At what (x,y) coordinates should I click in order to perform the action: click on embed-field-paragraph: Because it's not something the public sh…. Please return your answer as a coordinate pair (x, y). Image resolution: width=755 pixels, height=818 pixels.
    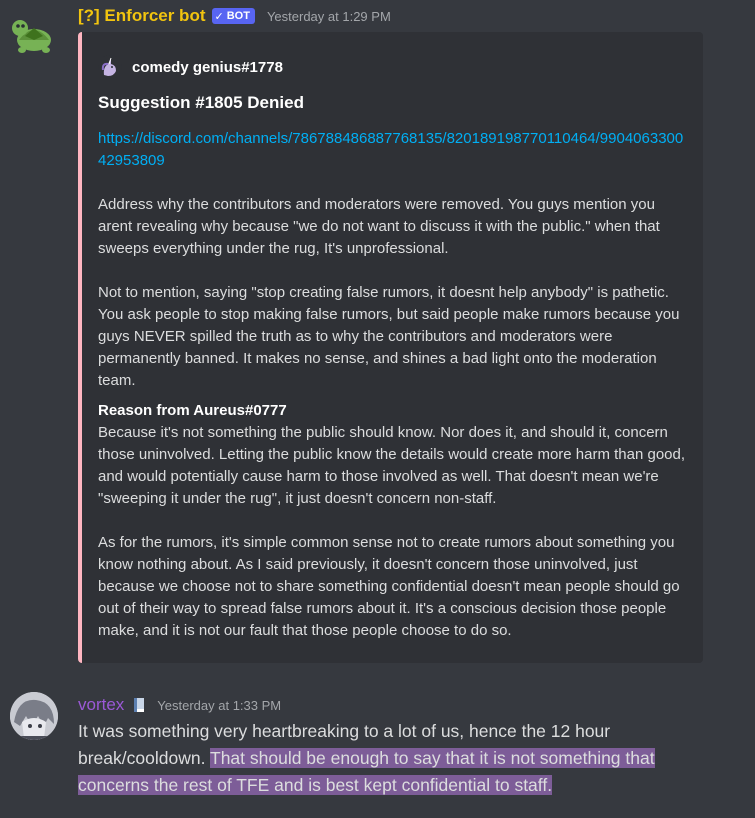
    Looking at the image, I should click on (392, 465).